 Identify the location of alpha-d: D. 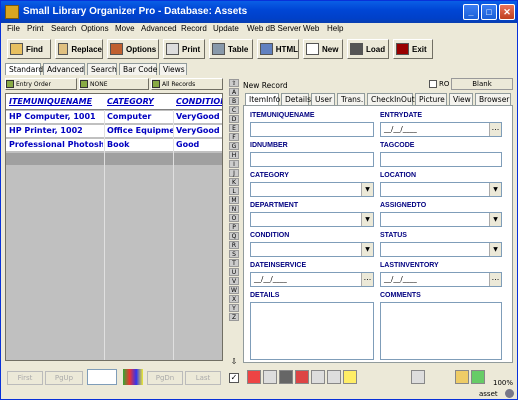
(234, 119).